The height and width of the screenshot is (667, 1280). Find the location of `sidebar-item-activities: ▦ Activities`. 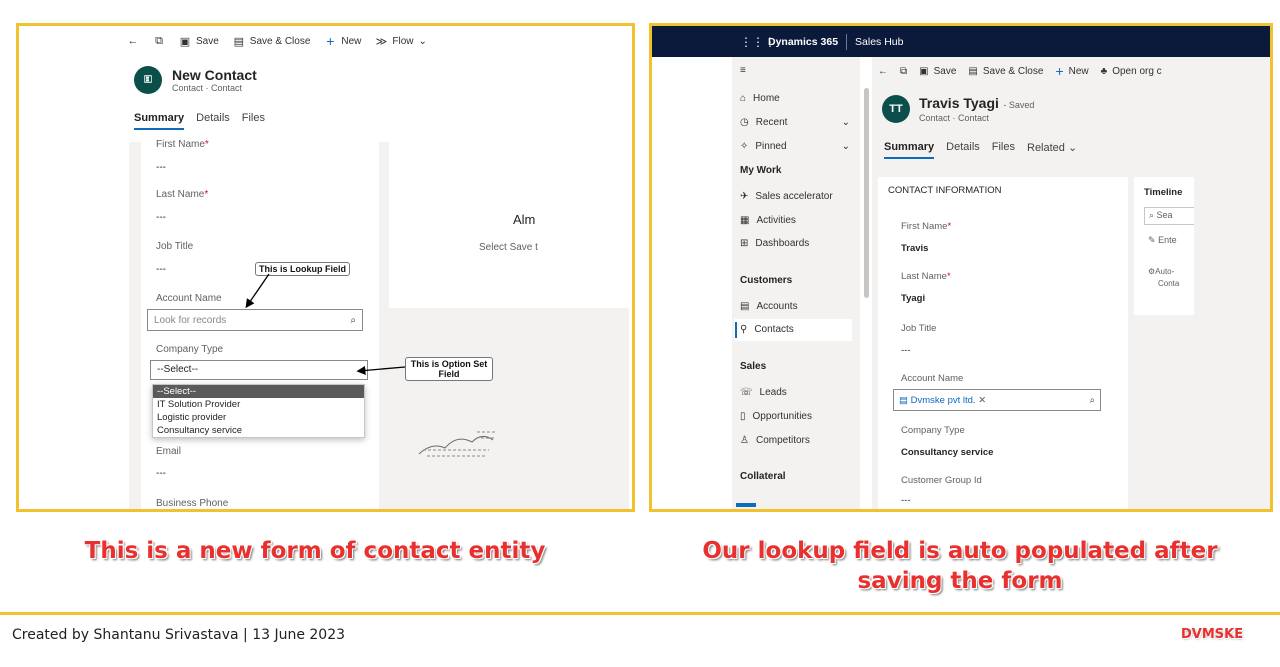

sidebar-item-activities: ▦ Activities is located at coordinates (795, 220).